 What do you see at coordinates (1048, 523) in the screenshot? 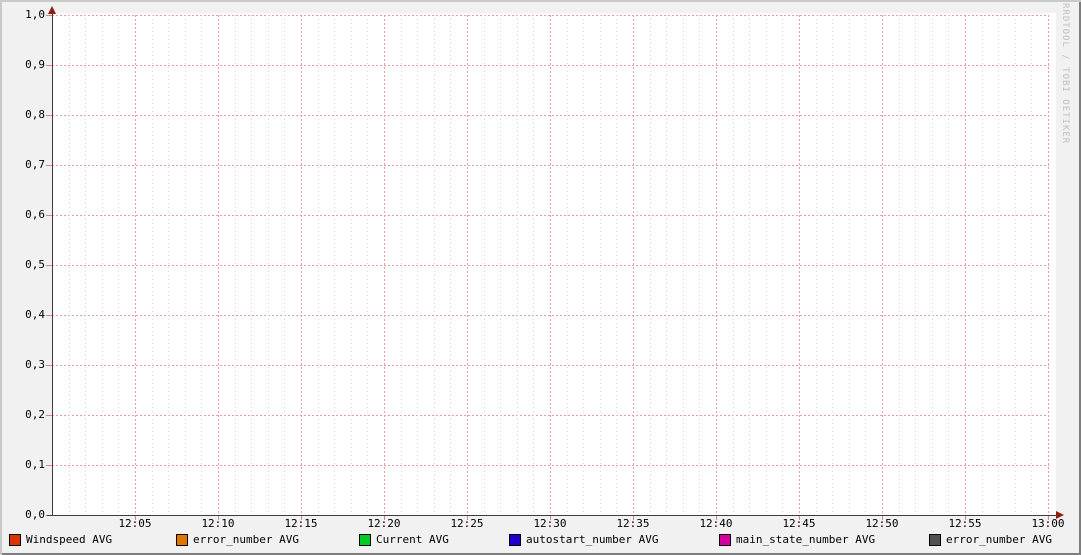
I see `x-tick-label: 13:00` at bounding box center [1048, 523].